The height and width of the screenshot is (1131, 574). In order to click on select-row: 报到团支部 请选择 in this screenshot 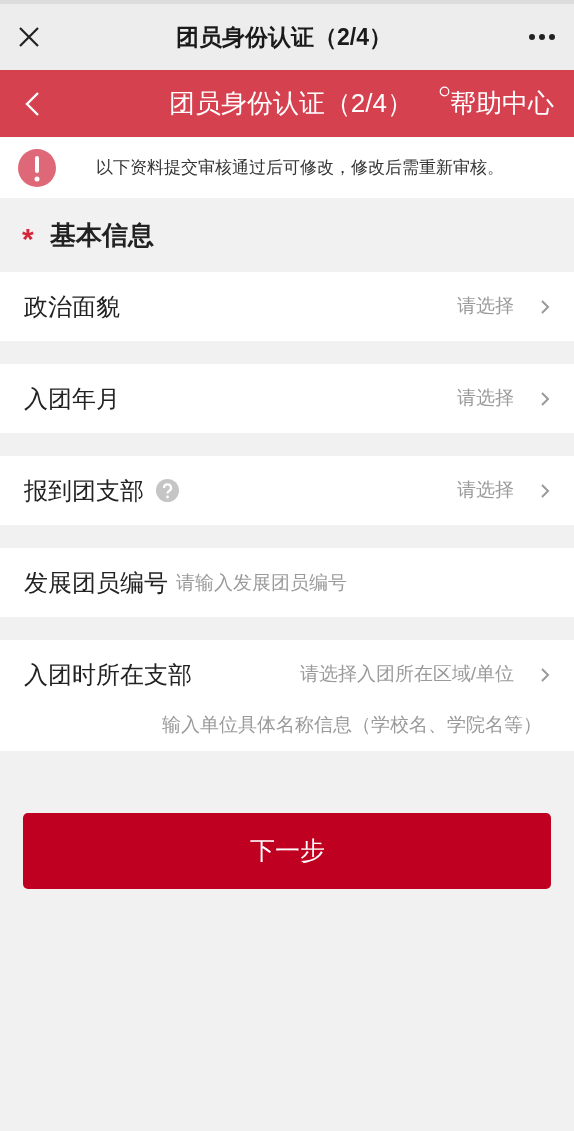, I will do `click(287, 490)`.